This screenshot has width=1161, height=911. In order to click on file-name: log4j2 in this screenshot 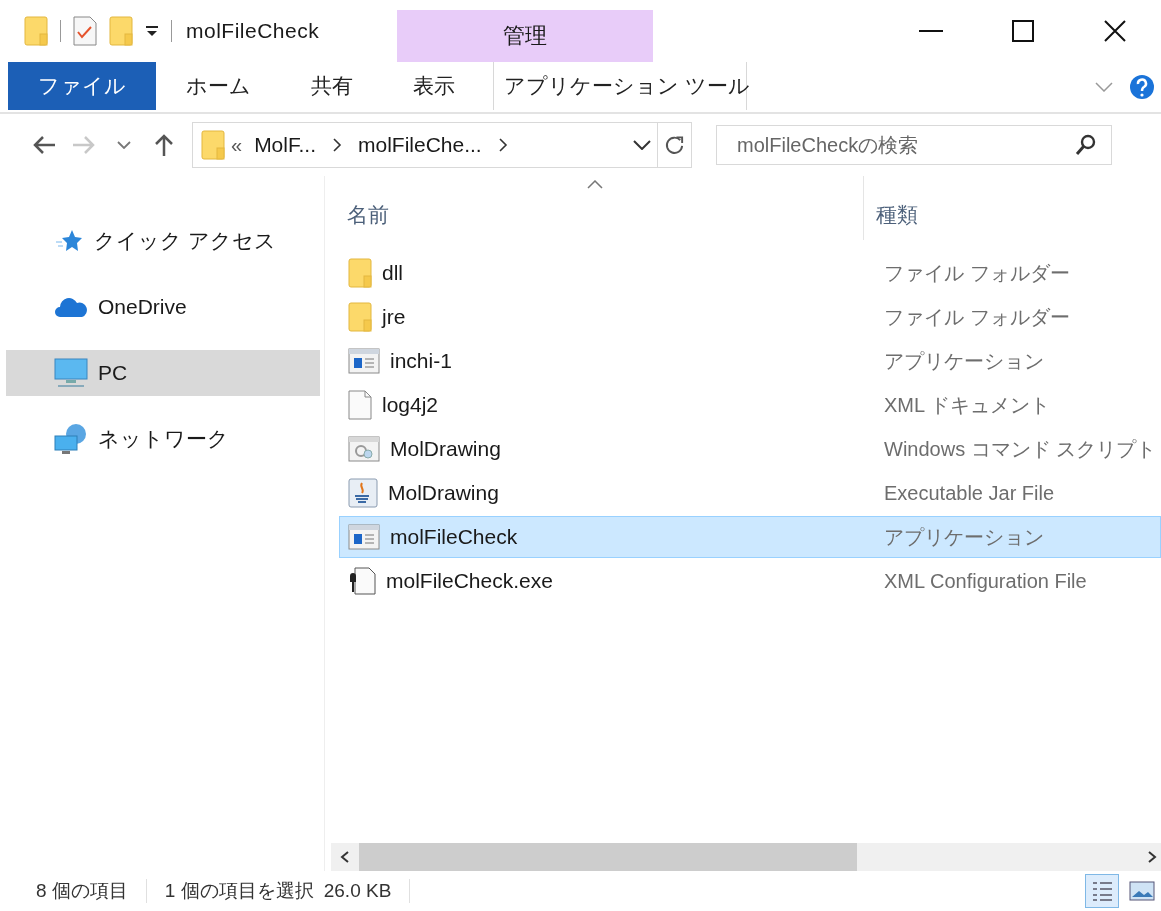, I will do `click(410, 405)`.